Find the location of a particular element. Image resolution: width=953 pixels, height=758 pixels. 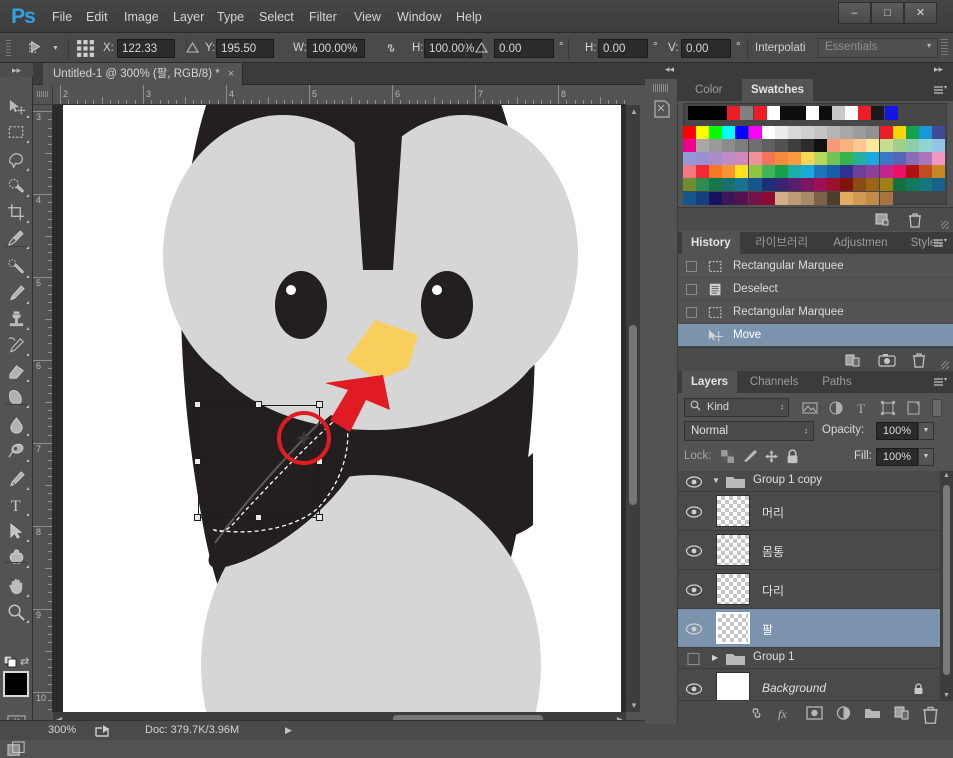

new-group-icon is located at coordinates (872, 713).